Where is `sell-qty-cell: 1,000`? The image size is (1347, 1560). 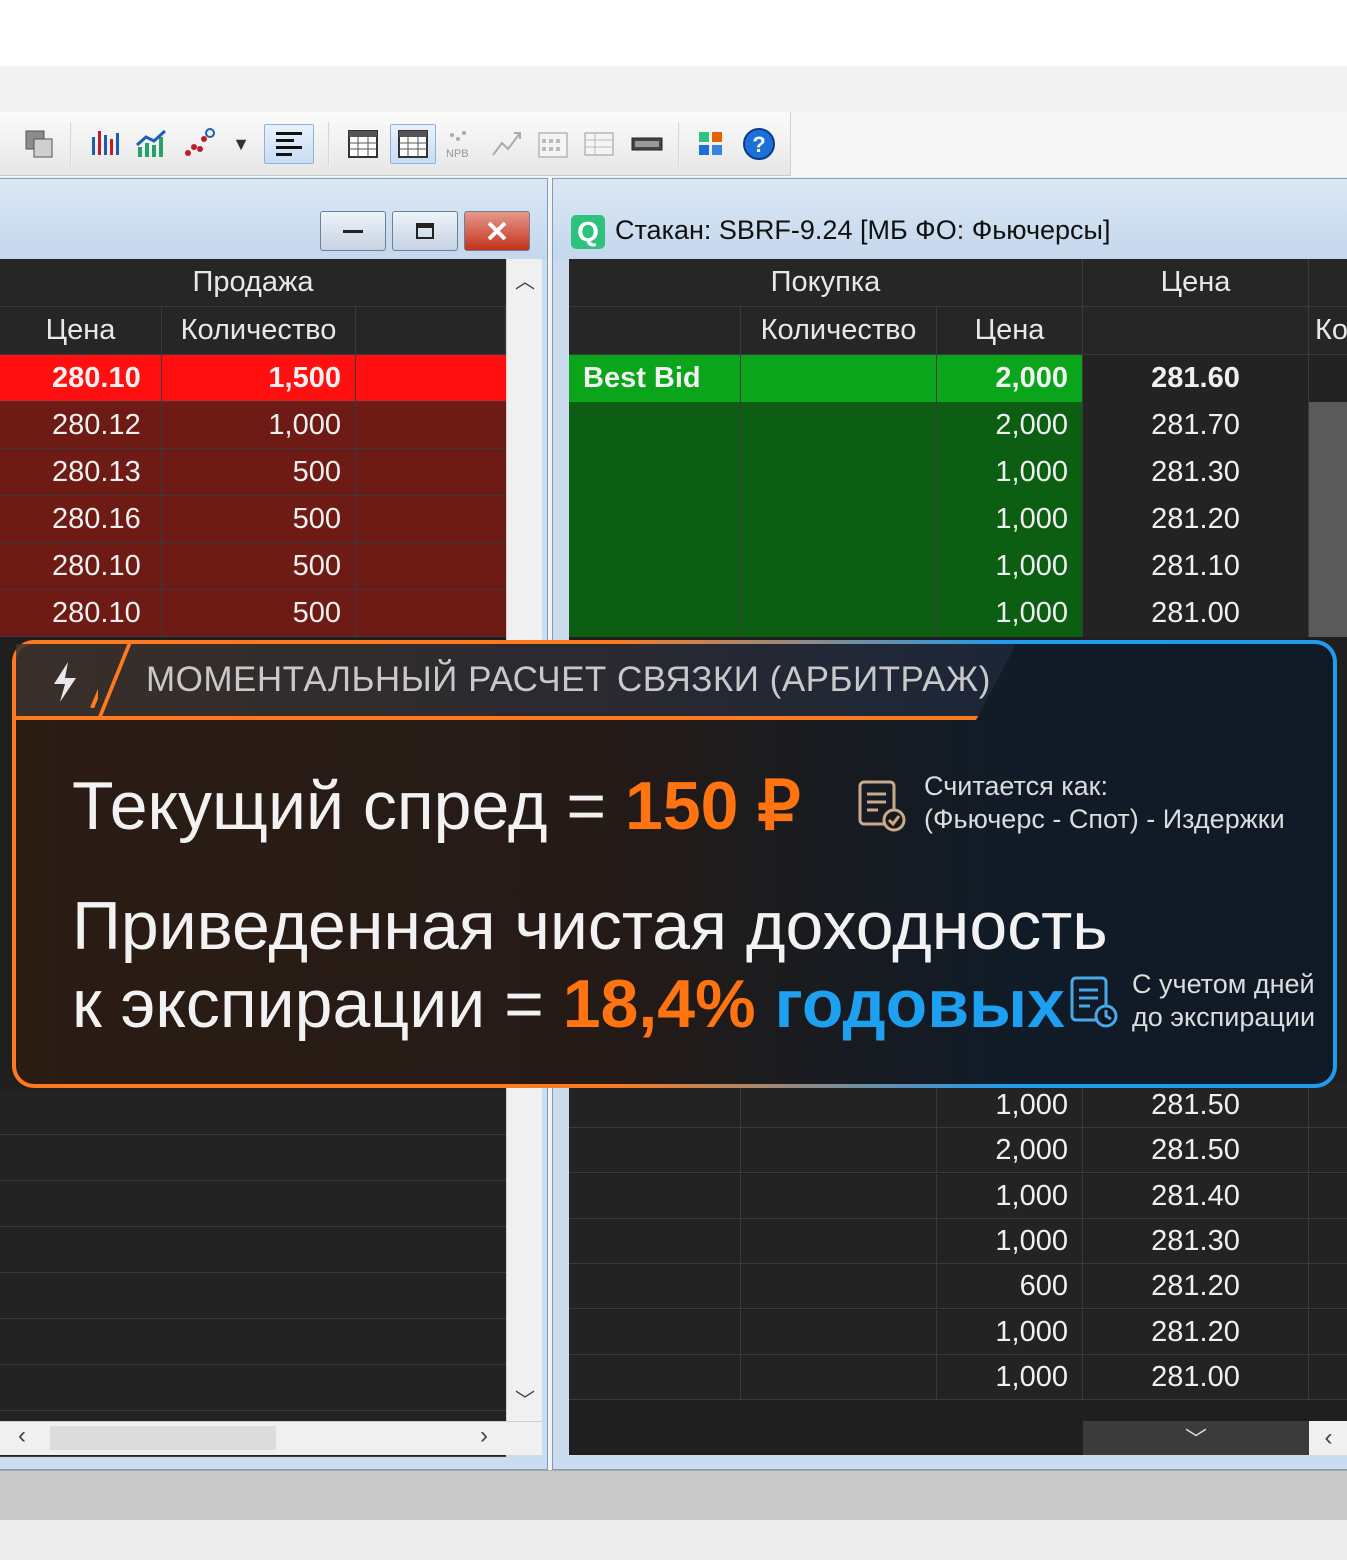 sell-qty-cell: 1,000 is located at coordinates (259, 425).